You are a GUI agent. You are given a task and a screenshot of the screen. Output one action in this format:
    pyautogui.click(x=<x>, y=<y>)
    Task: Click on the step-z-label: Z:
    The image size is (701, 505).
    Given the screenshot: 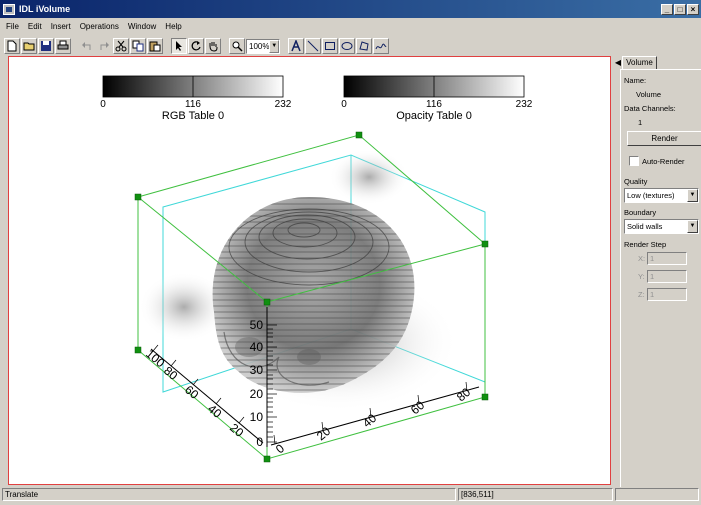 What is the action you would take?
    pyautogui.click(x=641, y=294)
    